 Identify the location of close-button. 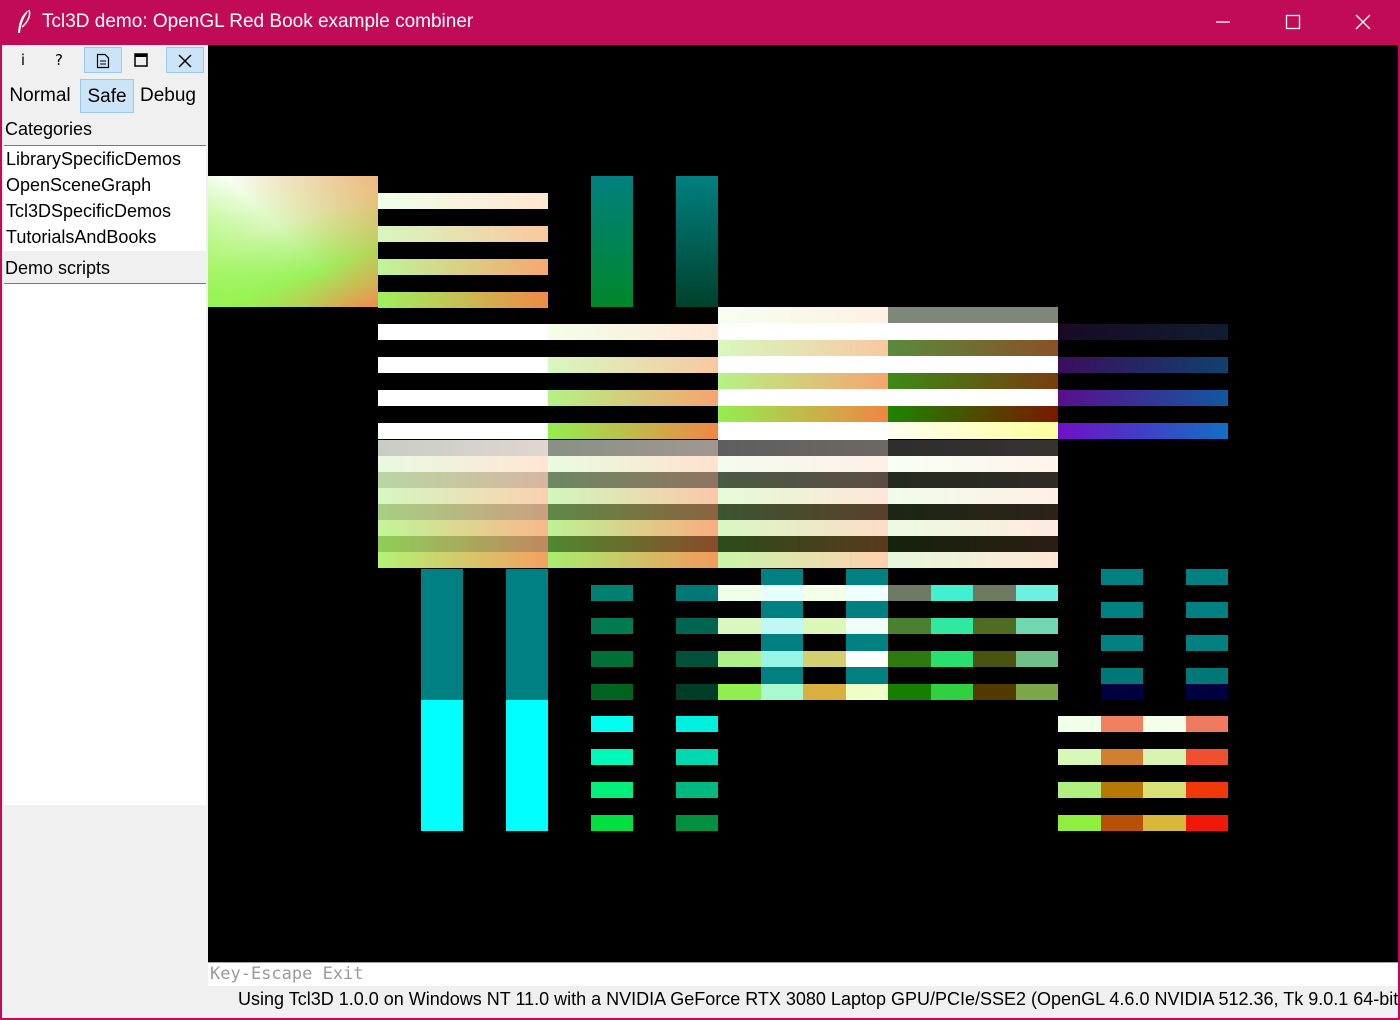
(185, 60).